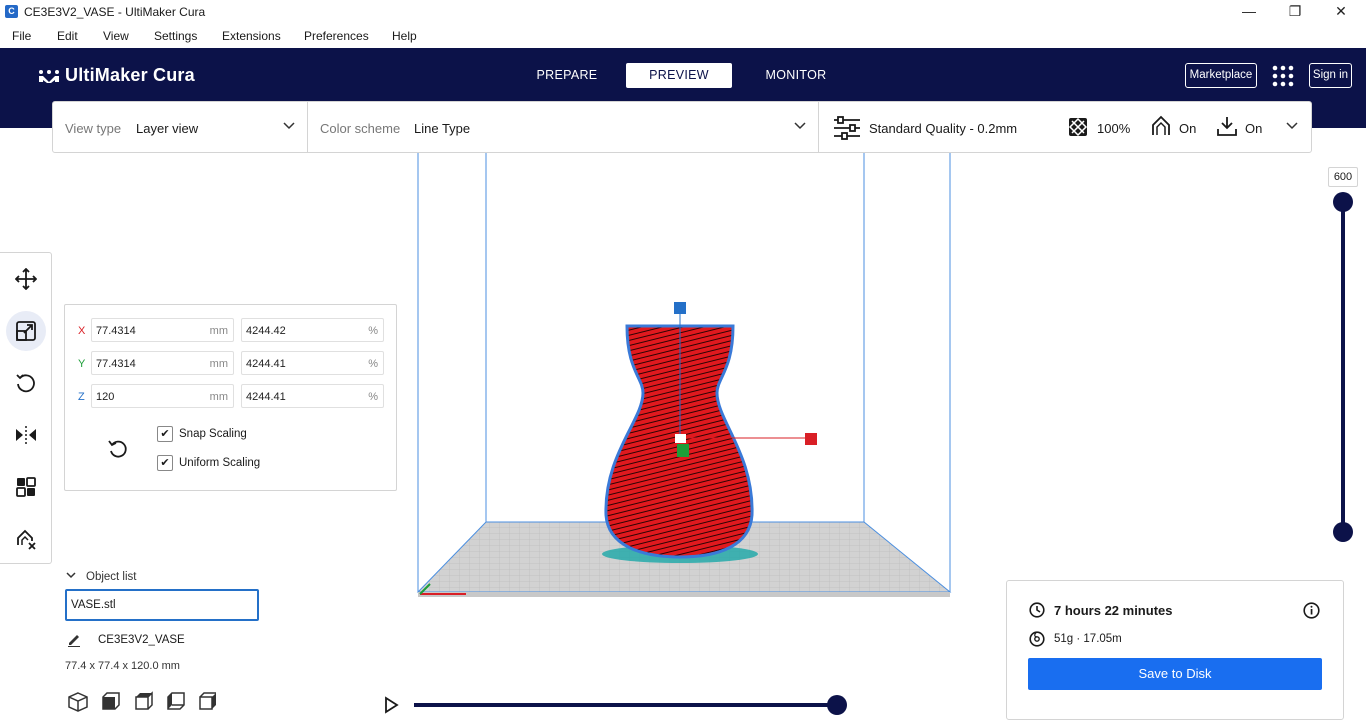 The width and height of the screenshot is (1366, 728). Describe the element at coordinates (167, 128) in the screenshot. I see `view-type-value: Layer view` at that location.